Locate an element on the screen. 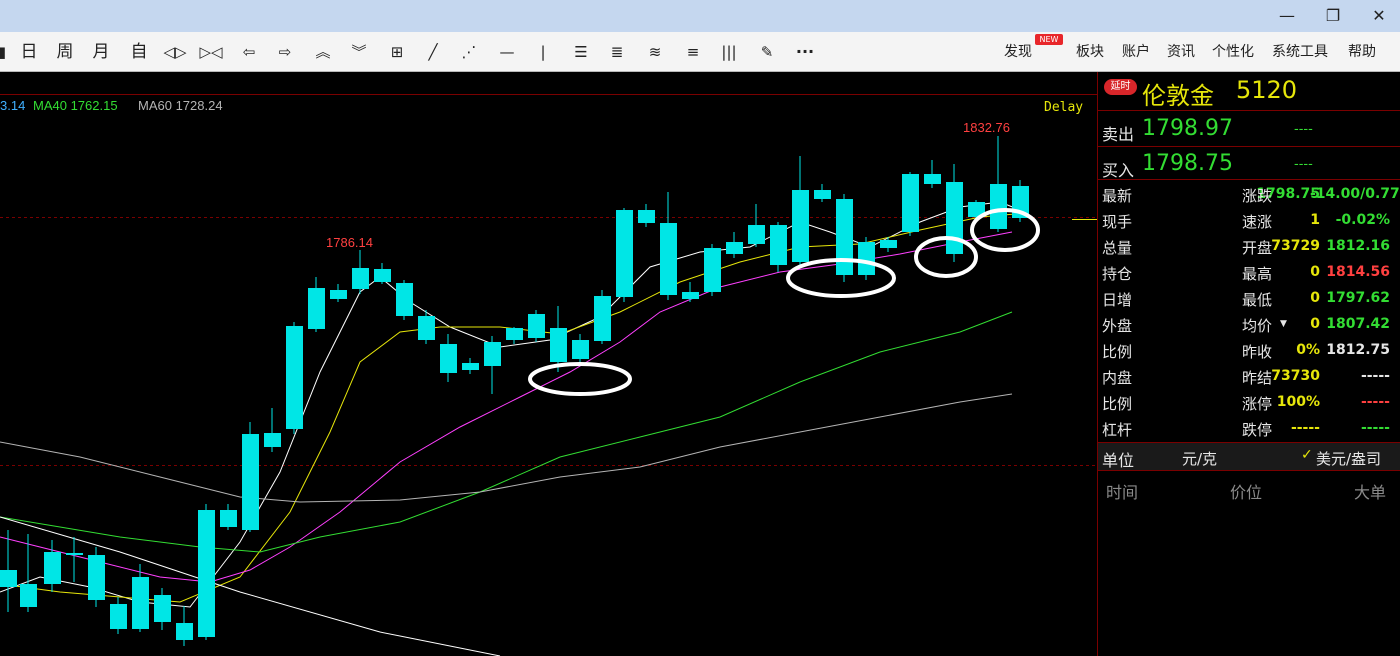 This screenshot has width=1400, height=656. horizontal-line-icon: — is located at coordinates (507, 52).